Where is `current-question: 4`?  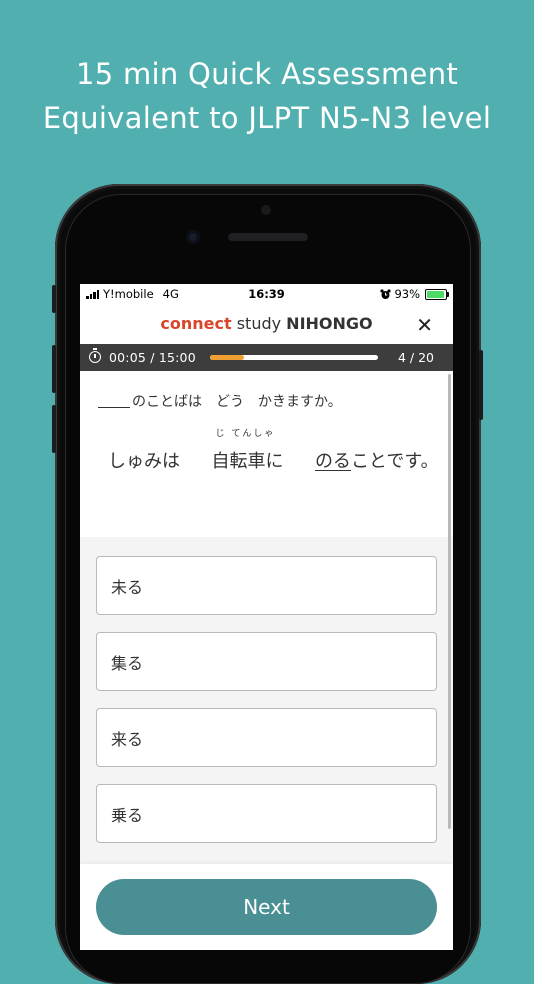
current-question: 4 is located at coordinates (401, 357).